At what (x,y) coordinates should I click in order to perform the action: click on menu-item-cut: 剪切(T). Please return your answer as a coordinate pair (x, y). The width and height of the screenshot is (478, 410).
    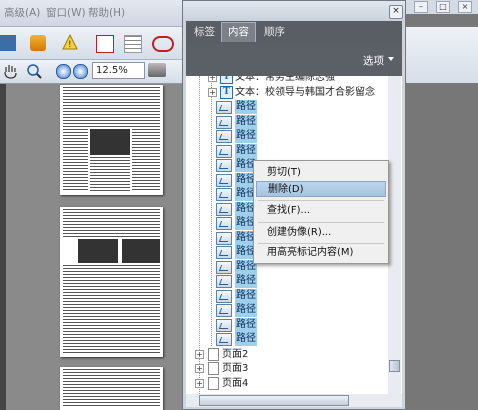
    Looking at the image, I should click on (321, 173).